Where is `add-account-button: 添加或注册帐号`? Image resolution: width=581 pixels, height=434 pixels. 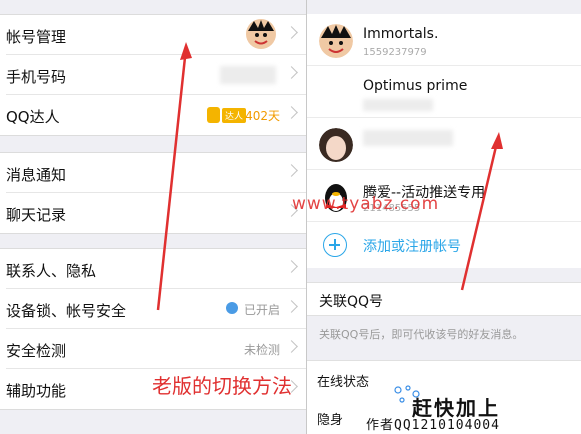
add-account-button: 添加或注册帐号 is located at coordinates (444, 245).